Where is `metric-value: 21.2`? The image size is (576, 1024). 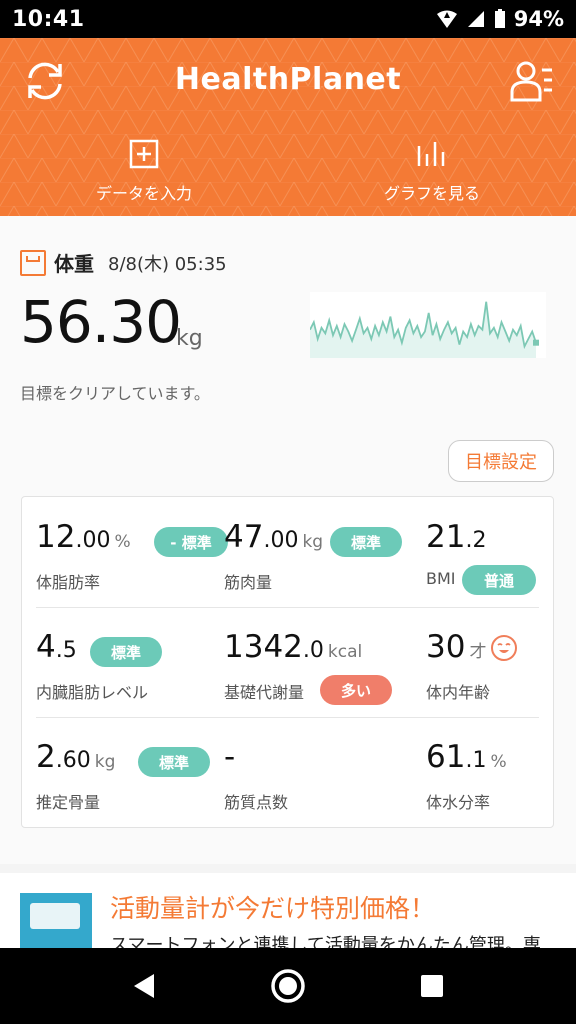 metric-value: 21.2 is located at coordinates (458, 537).